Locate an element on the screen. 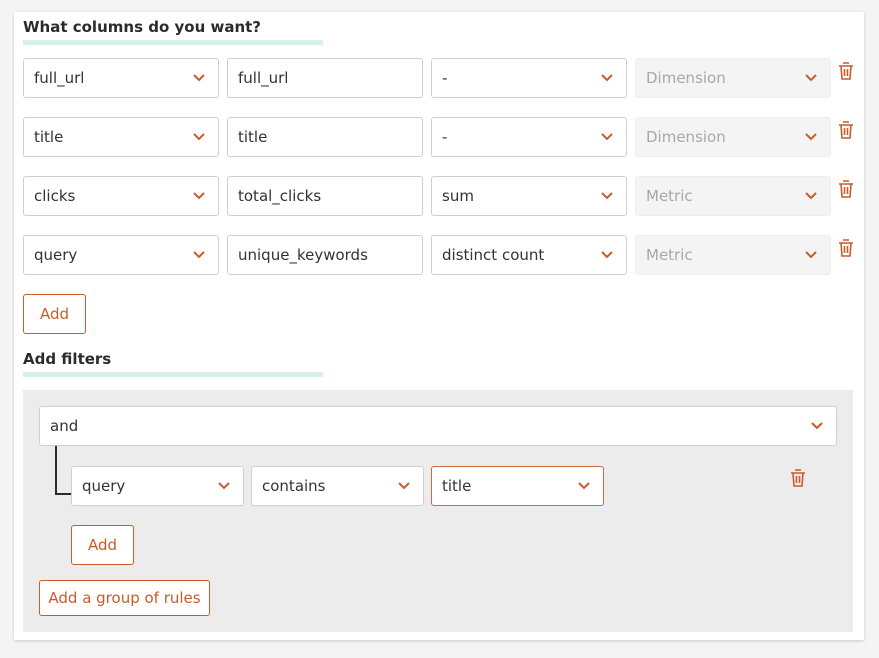 This screenshot has width=879, height=658. combinator-select: and is located at coordinates (438, 426).